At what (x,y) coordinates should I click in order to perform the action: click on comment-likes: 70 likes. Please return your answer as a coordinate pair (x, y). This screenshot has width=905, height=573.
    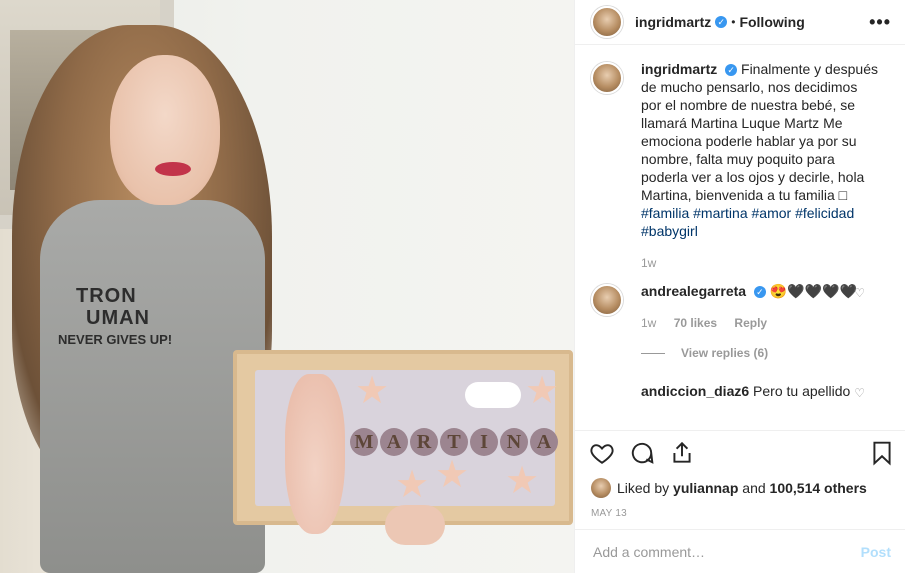
    Looking at the image, I should click on (695, 323).